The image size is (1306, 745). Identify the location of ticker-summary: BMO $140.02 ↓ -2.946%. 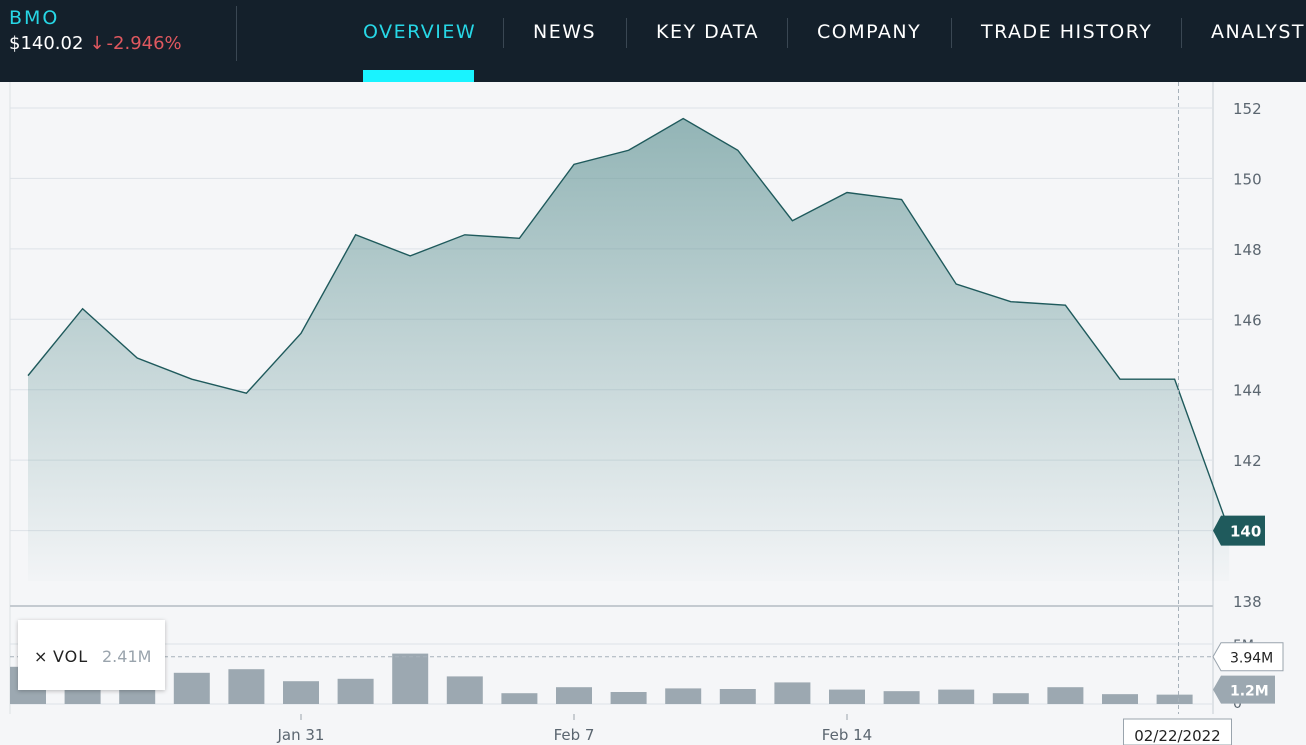
(95, 31).